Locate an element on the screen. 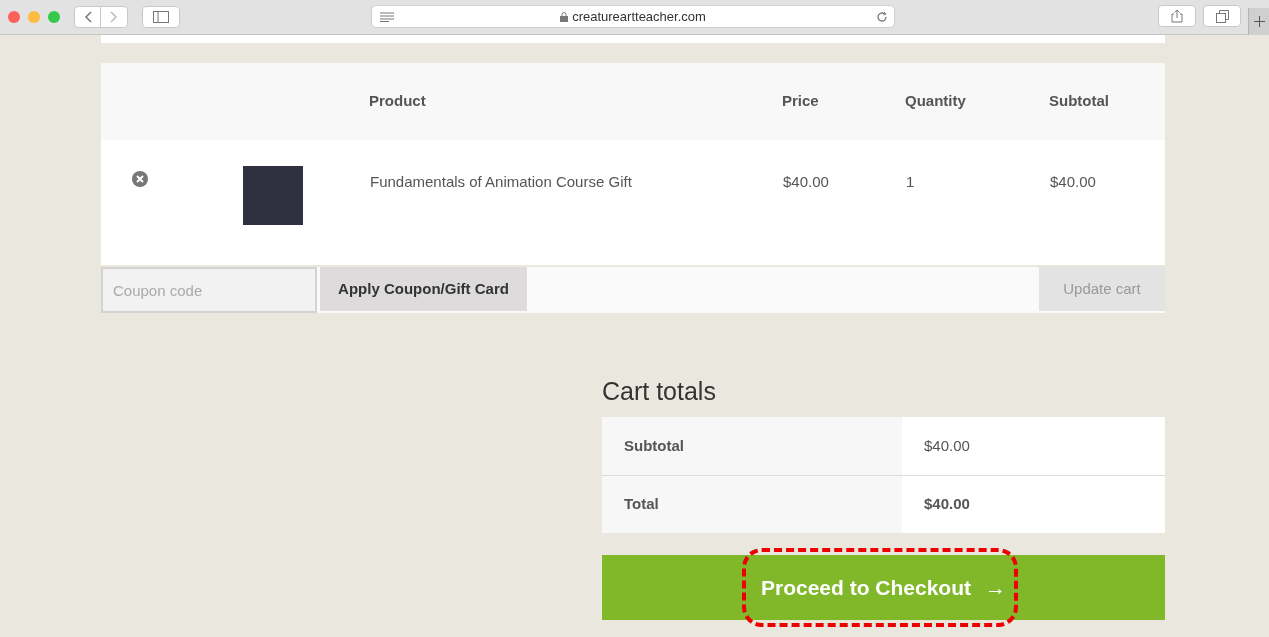 This screenshot has height=637, width=1269. sidebar-button is located at coordinates (161, 17).